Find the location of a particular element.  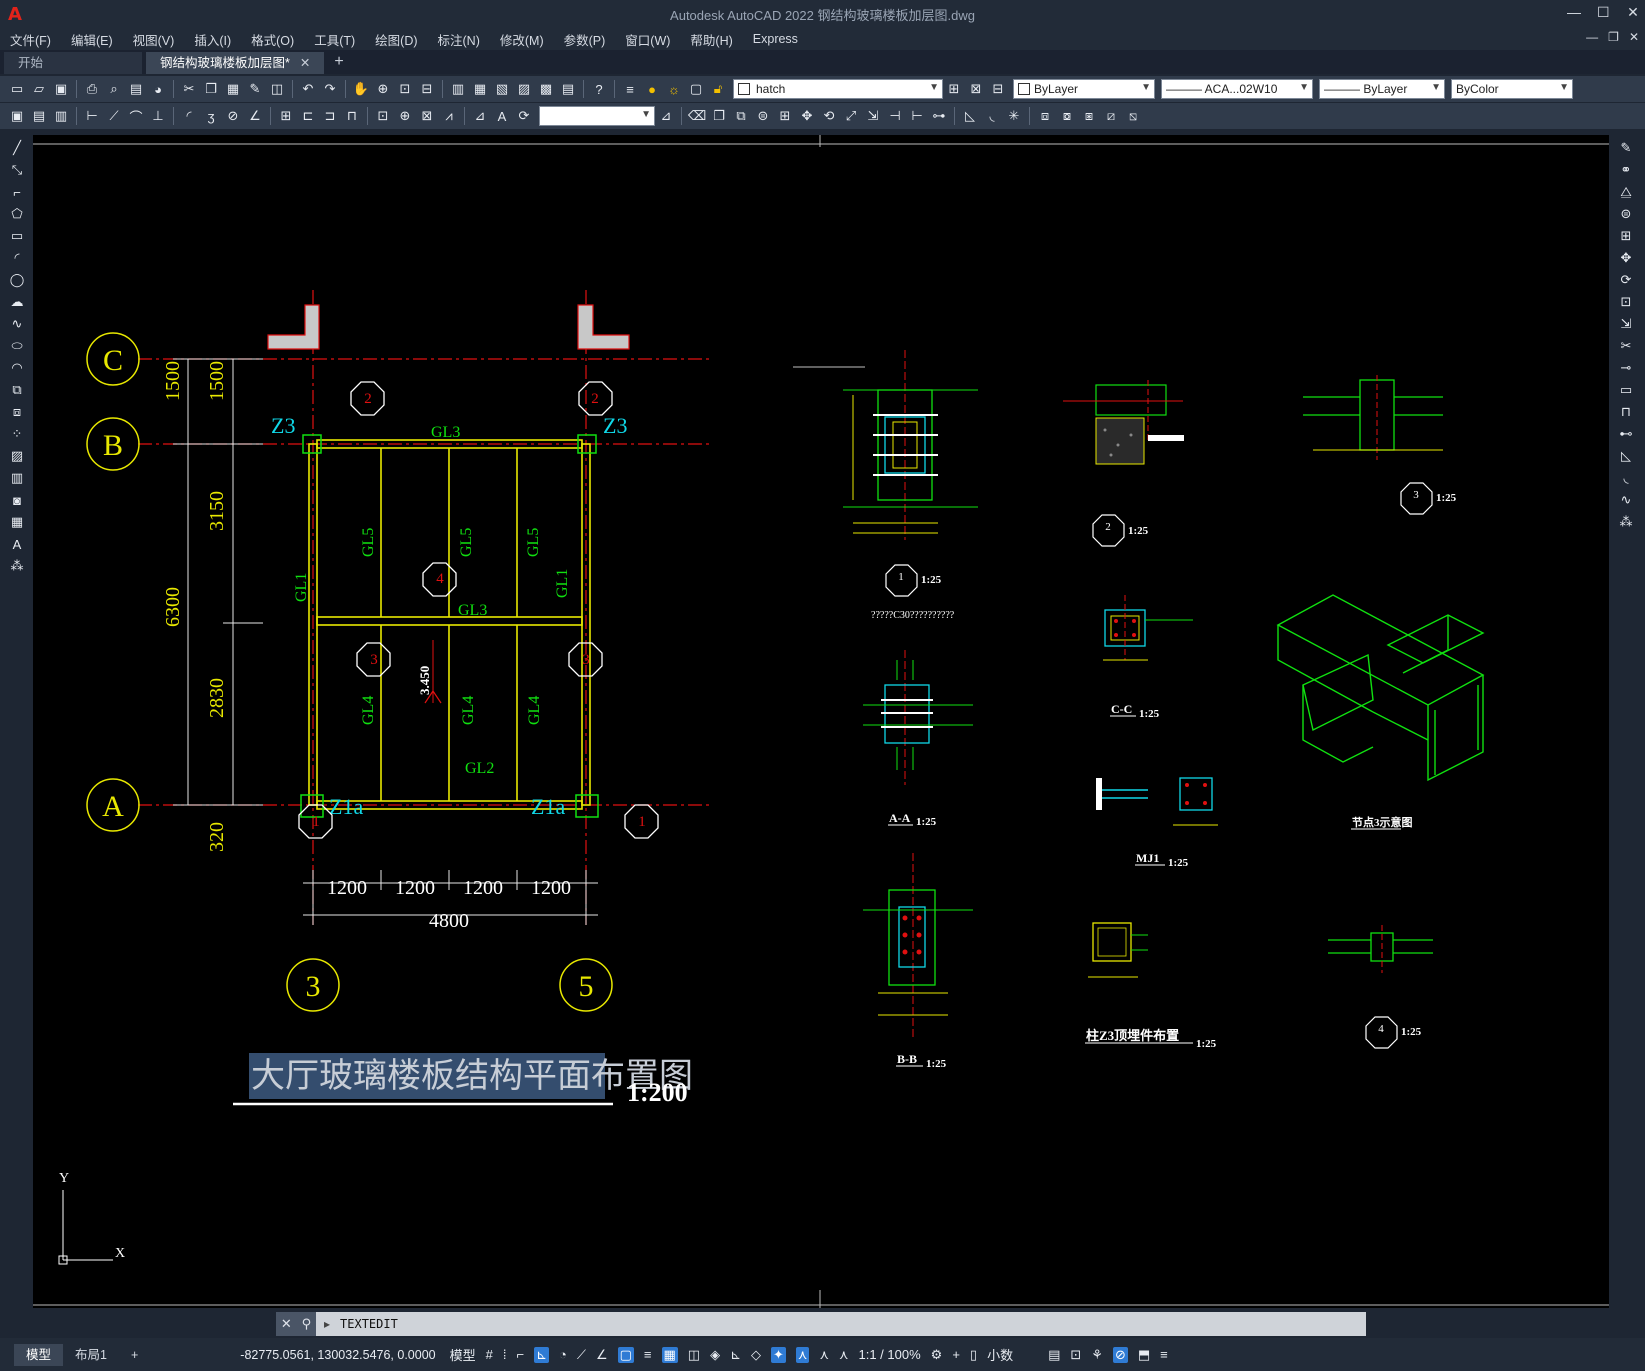

pan-icon: ✋ is located at coordinates (361, 89).